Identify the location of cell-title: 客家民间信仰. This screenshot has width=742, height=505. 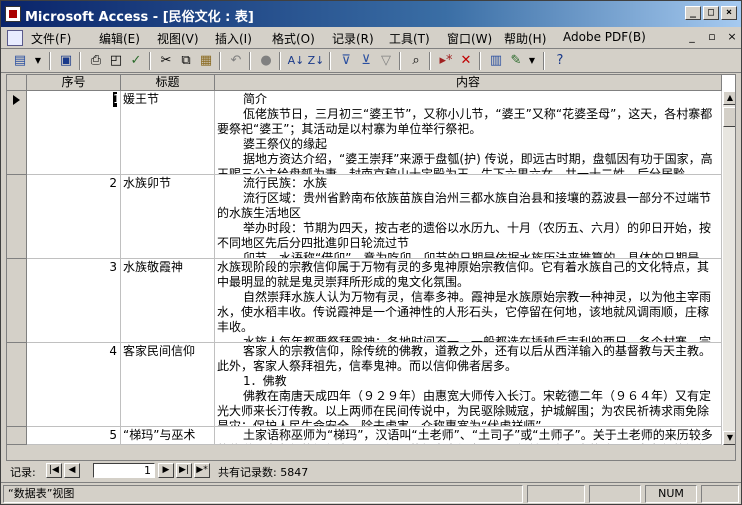
(168, 385).